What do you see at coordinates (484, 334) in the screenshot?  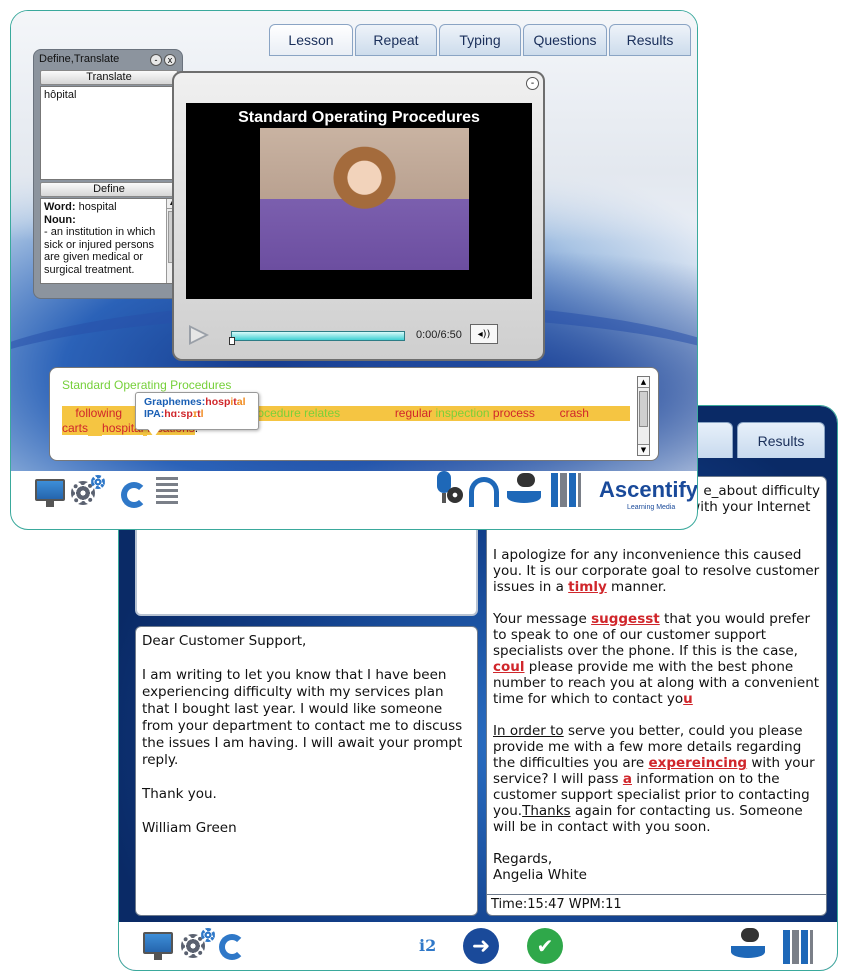 I see `volume-icon: ◂))` at bounding box center [484, 334].